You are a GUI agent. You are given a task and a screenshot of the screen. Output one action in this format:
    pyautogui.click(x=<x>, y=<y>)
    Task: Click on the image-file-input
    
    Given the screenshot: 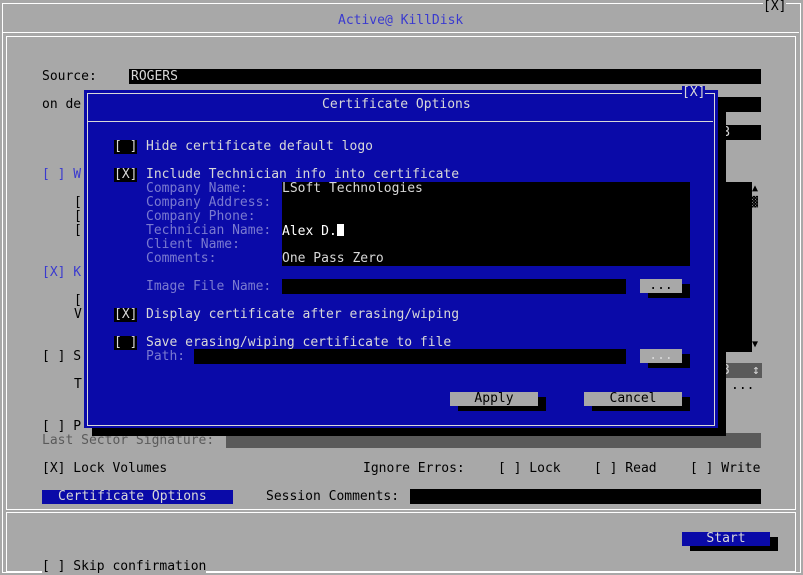 What is the action you would take?
    pyautogui.click(x=454, y=286)
    